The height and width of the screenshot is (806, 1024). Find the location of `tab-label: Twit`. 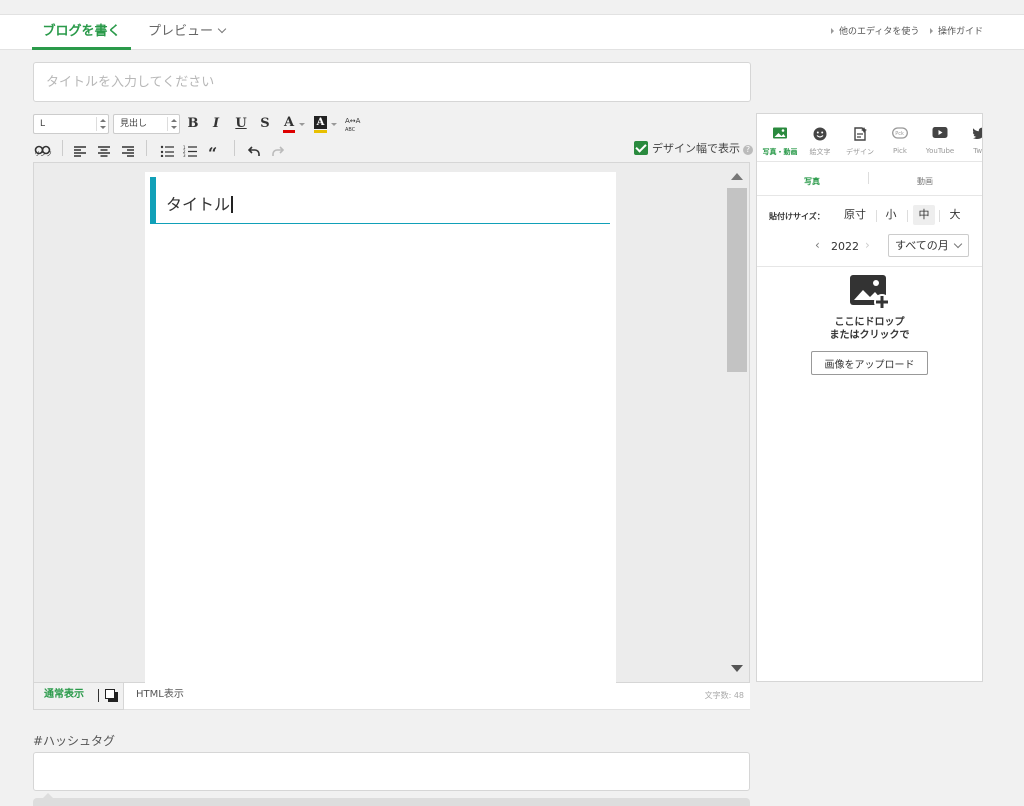

tab-label: Twit is located at coordinates (978, 151).